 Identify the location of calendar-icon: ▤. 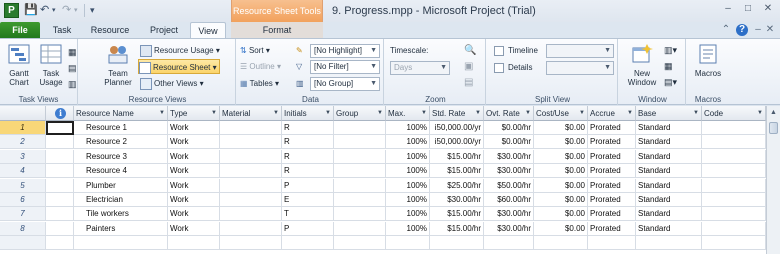
(72, 68).